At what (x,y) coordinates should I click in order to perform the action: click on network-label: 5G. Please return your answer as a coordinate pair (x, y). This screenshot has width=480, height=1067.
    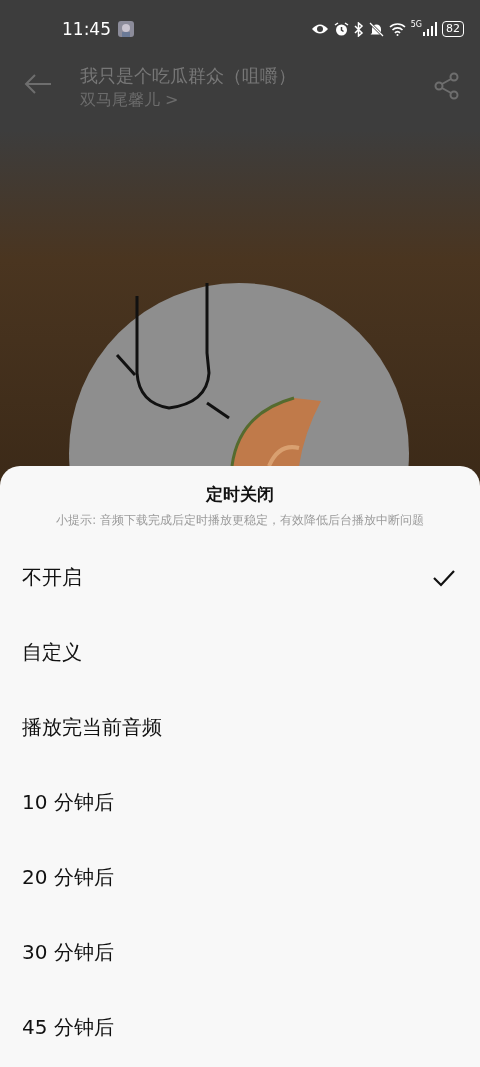
    Looking at the image, I should click on (416, 24).